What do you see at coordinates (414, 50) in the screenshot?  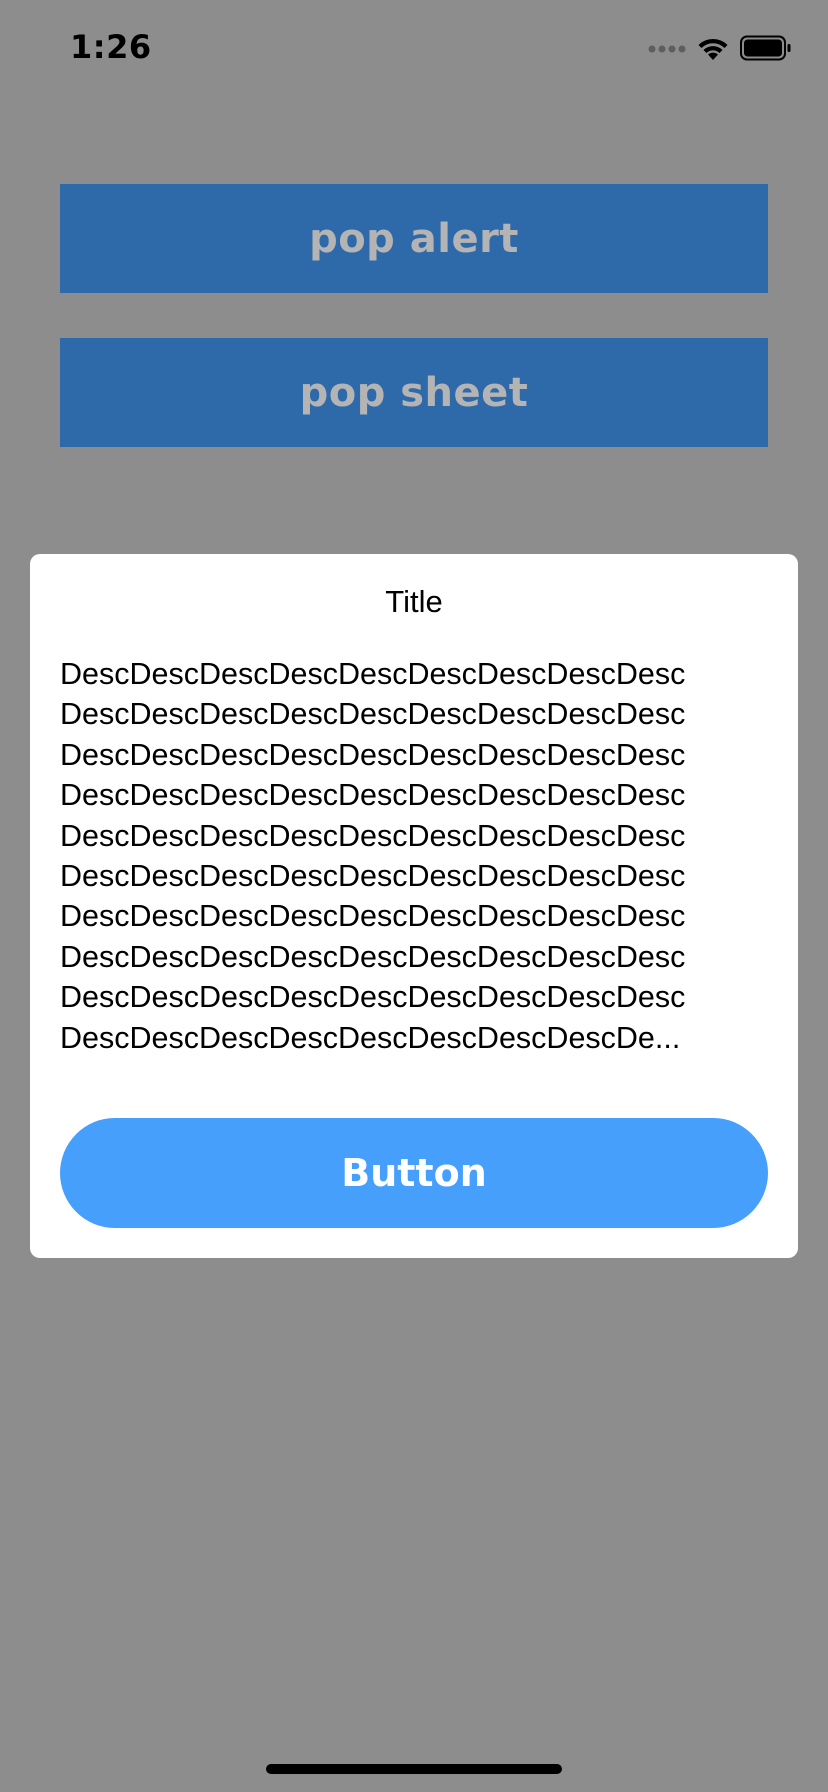 I see `status-bar: 1:26` at bounding box center [414, 50].